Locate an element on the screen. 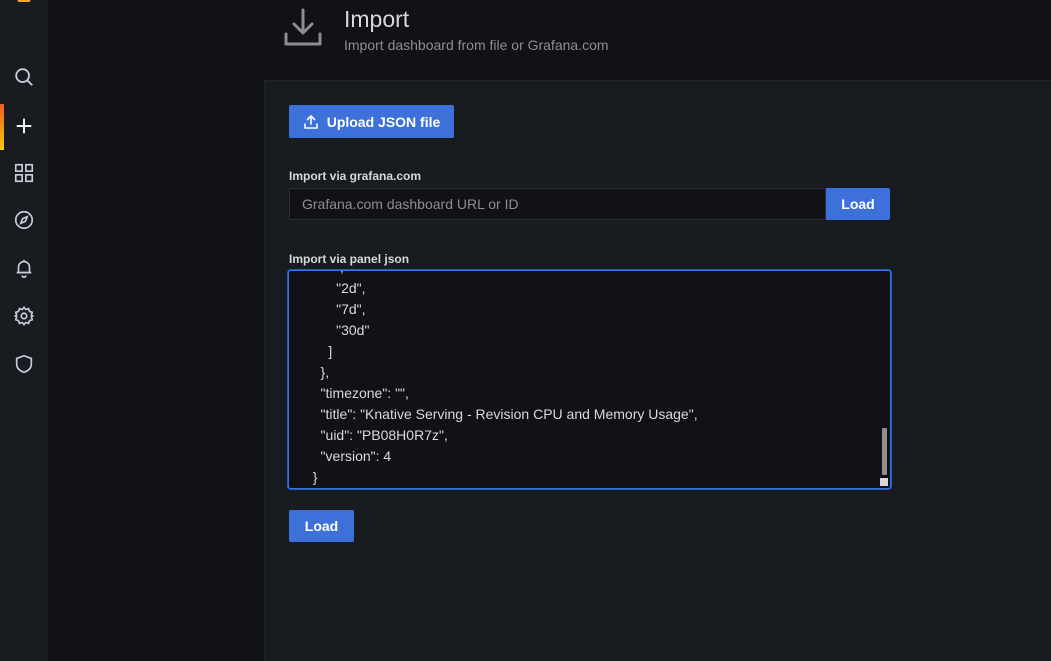 This screenshot has height=661, width=1051. grafana-com-url-input is located at coordinates (557, 204).